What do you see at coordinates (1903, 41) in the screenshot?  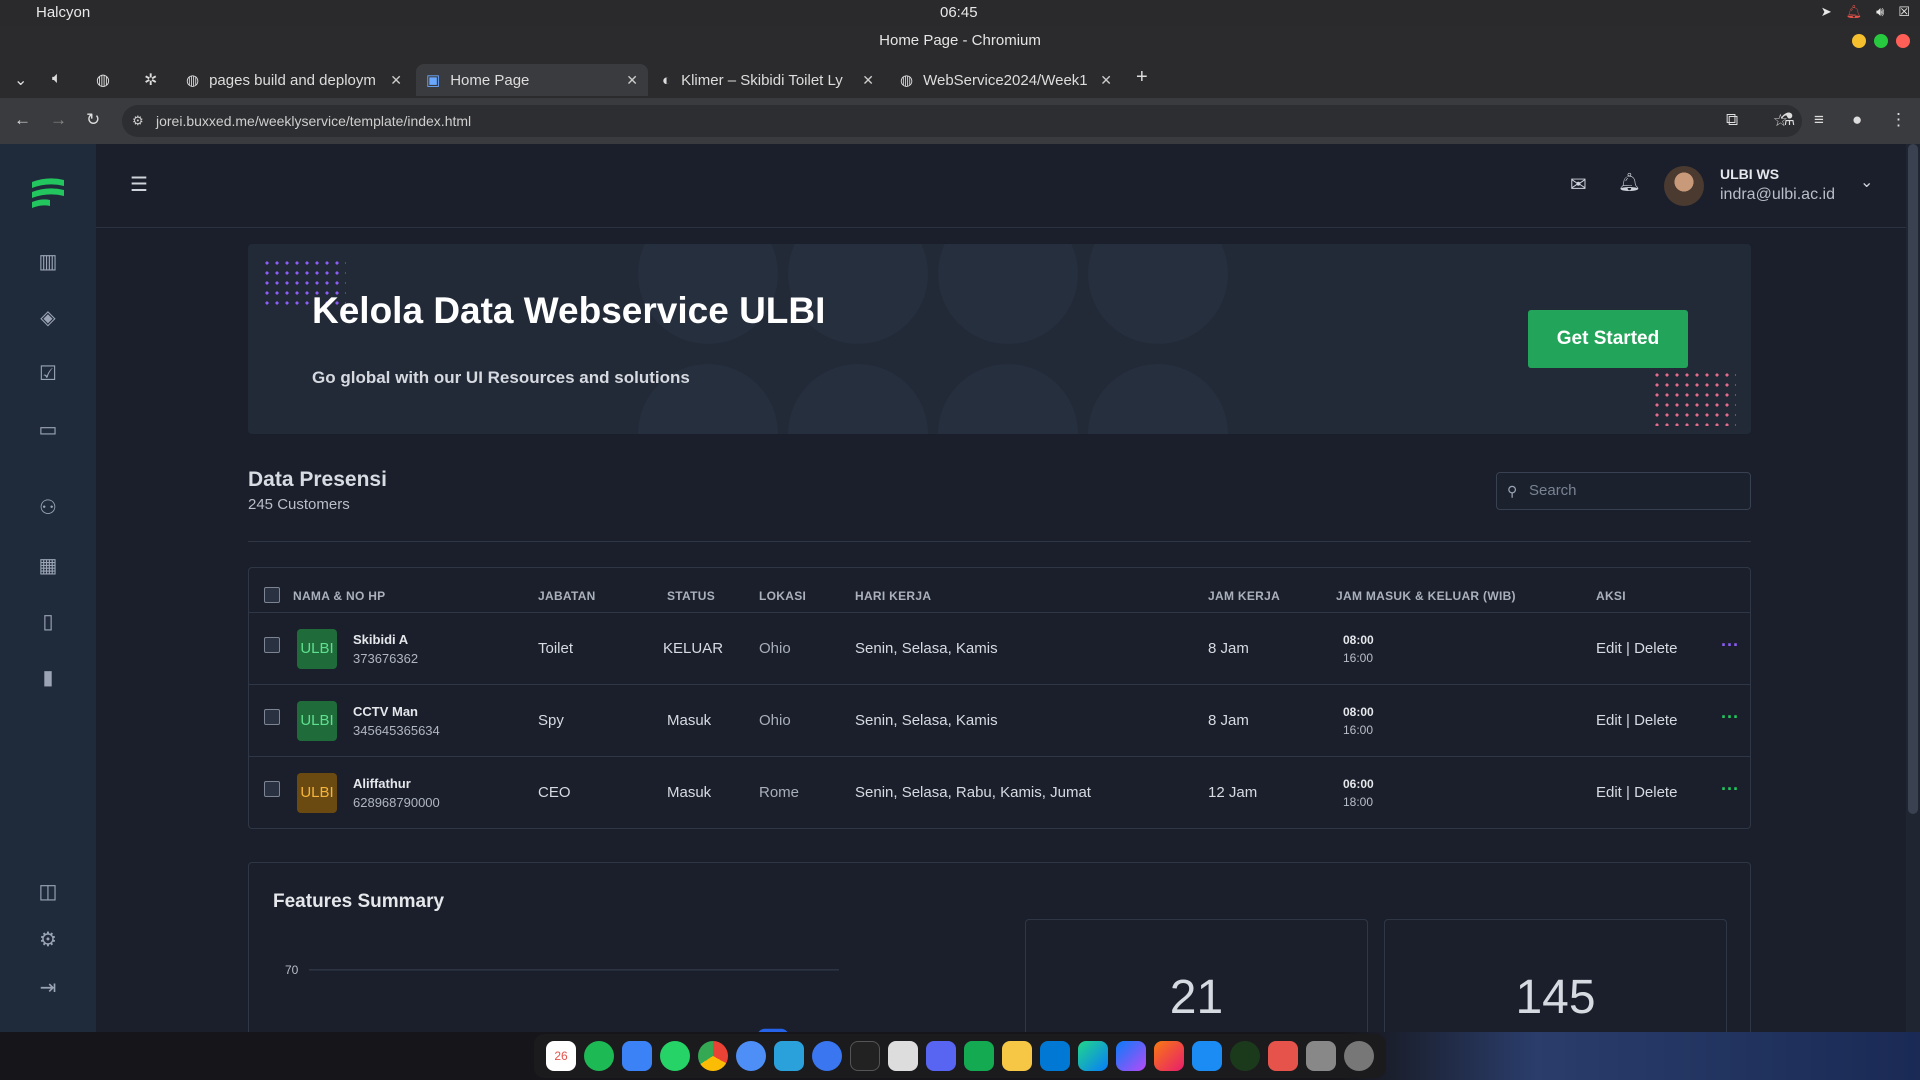 I see `close-button` at bounding box center [1903, 41].